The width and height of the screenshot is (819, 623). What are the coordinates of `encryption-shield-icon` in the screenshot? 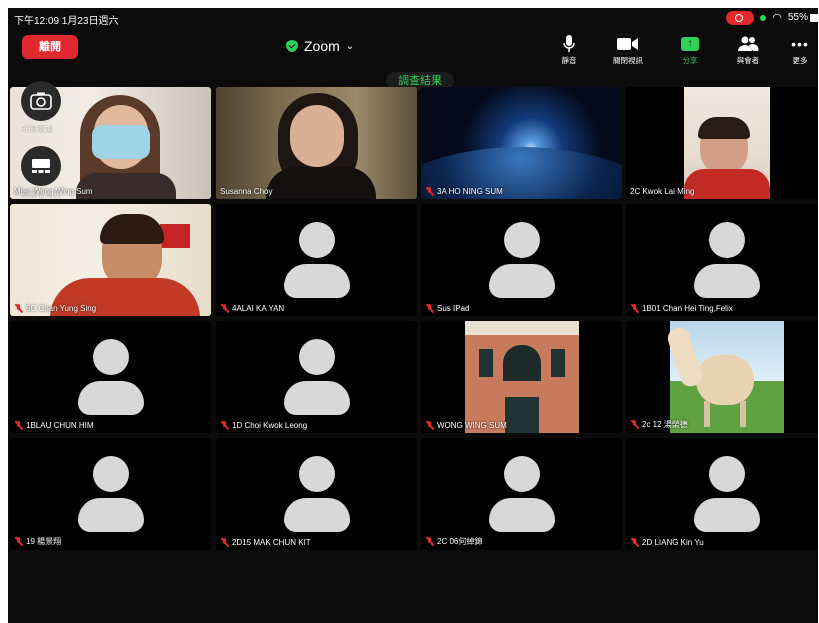 It's located at (292, 46).